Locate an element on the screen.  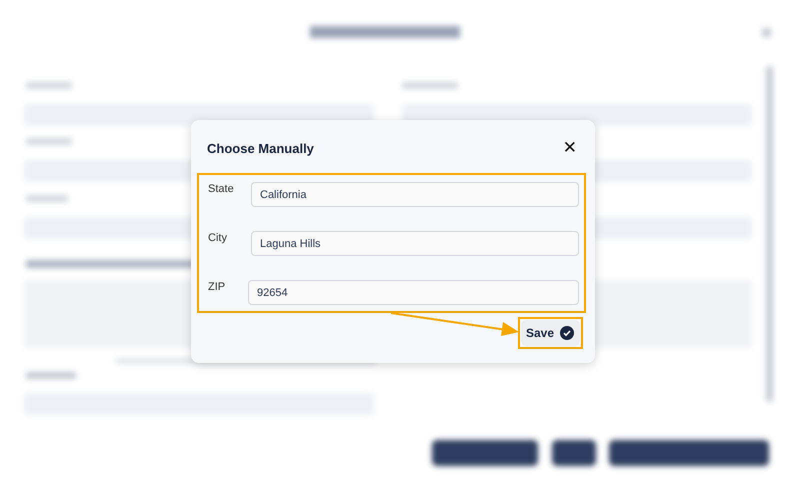
field-label: City is located at coordinates (218, 237).